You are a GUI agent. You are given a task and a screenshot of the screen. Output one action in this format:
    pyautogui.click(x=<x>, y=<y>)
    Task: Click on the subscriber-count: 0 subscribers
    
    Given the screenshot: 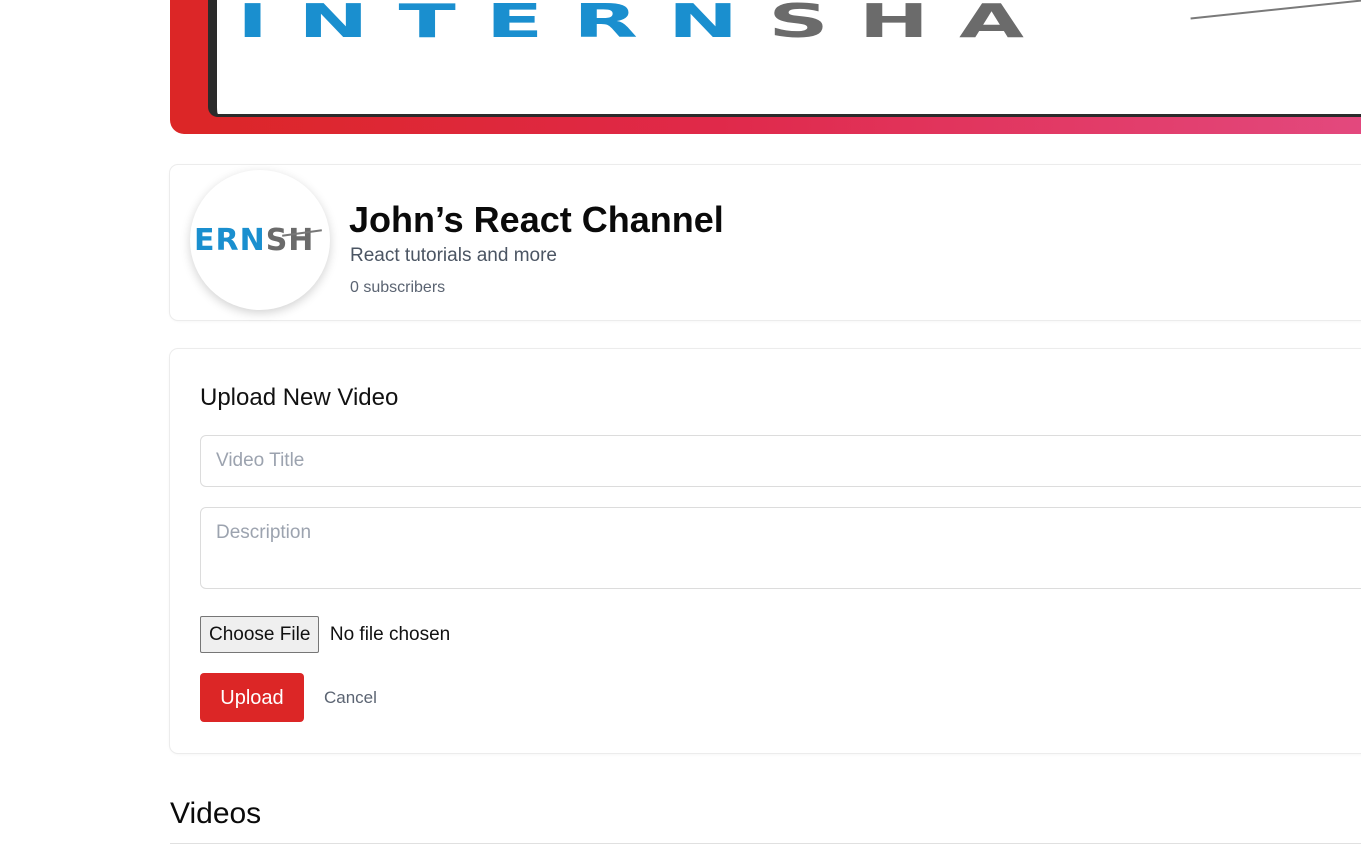 What is the action you would take?
    pyautogui.click(x=398, y=287)
    